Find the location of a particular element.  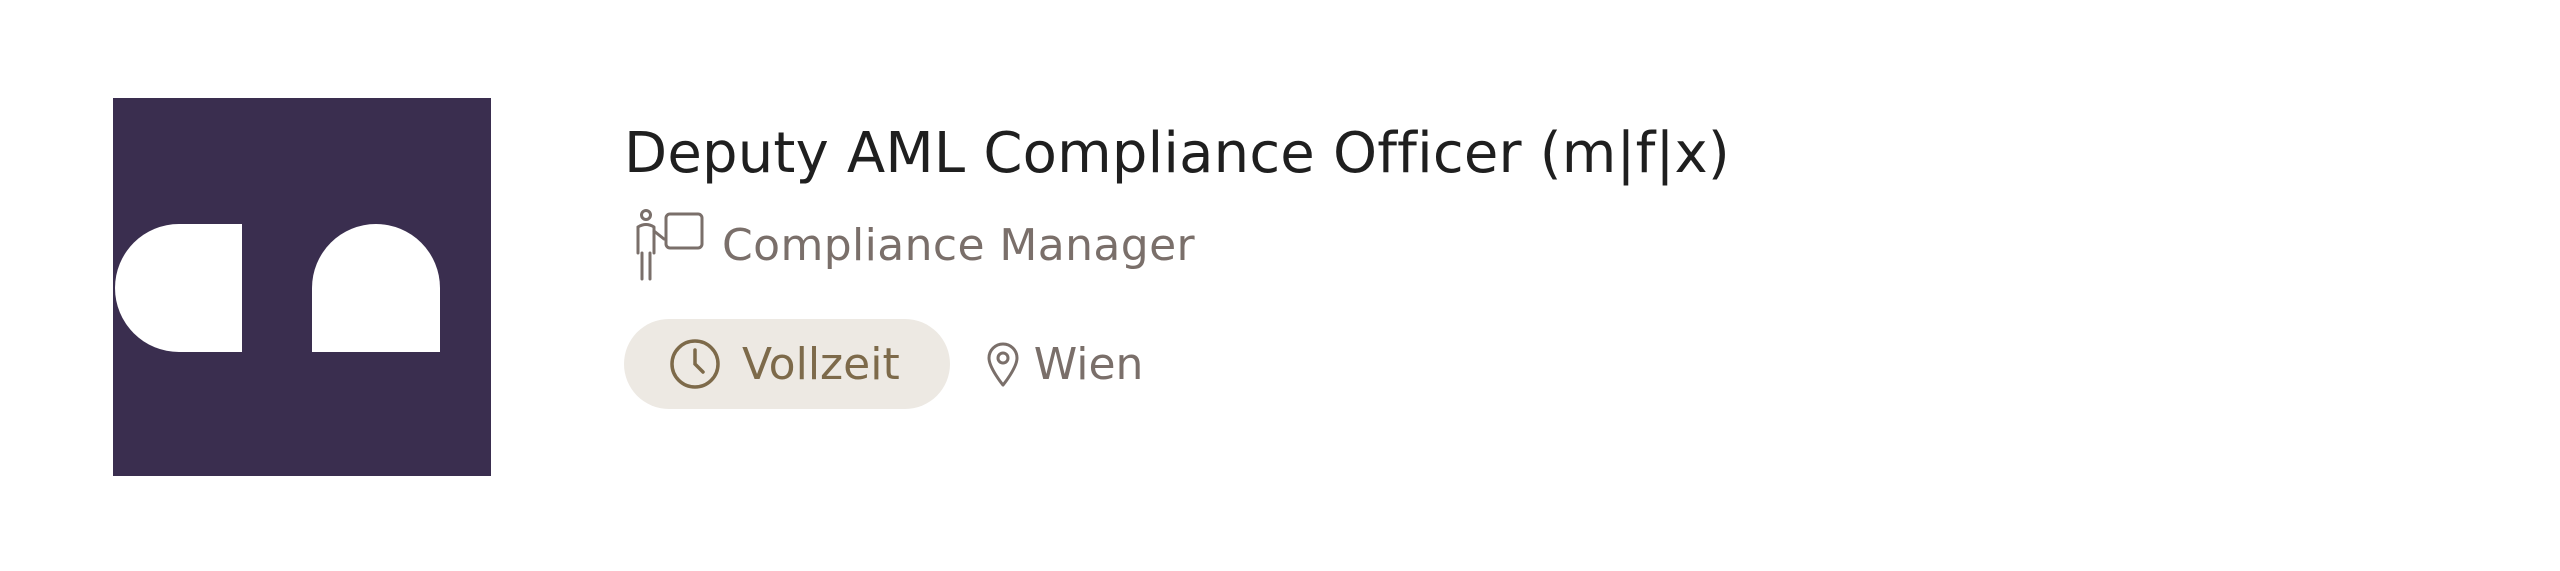

map-pin-icon is located at coordinates (1003, 364).